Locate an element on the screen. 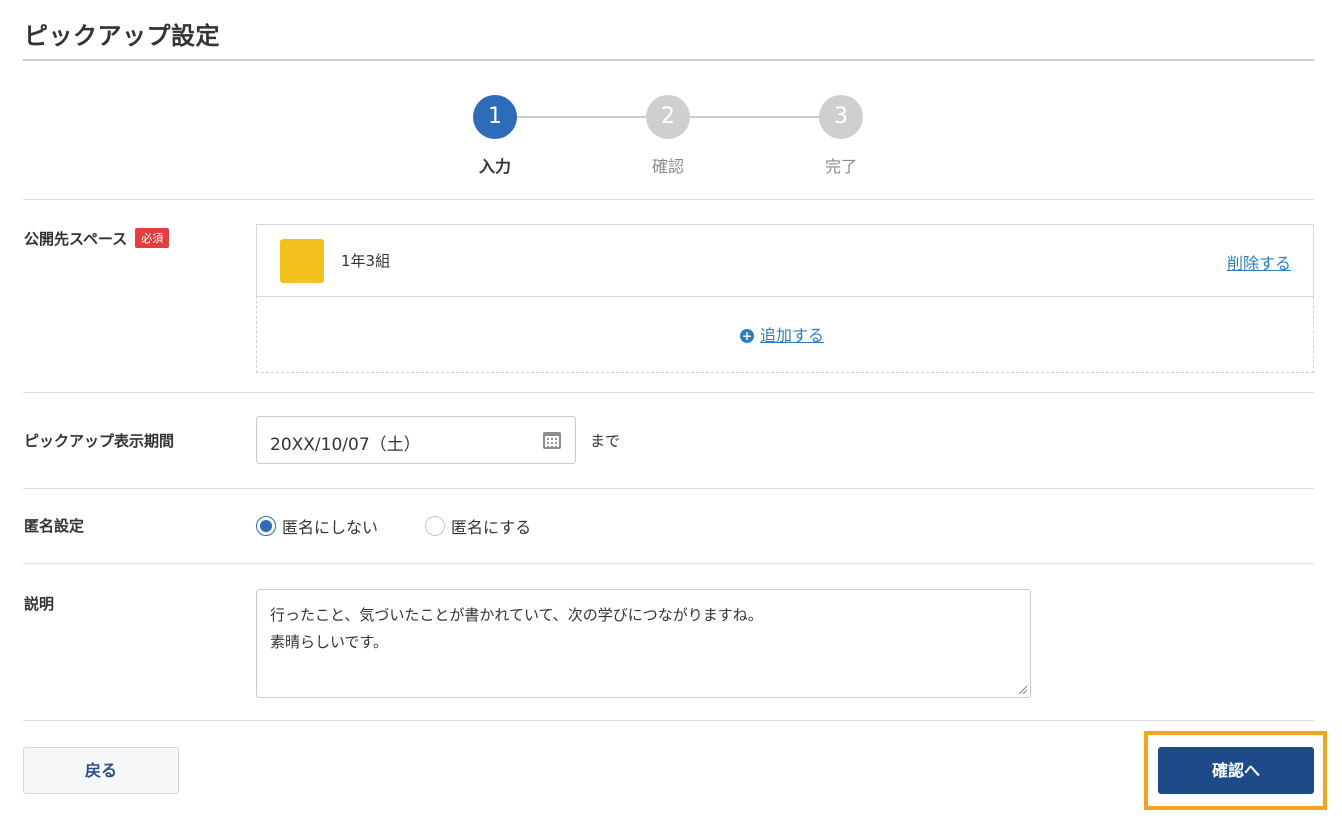  plus-circle-icon: + is located at coordinates (747, 336).